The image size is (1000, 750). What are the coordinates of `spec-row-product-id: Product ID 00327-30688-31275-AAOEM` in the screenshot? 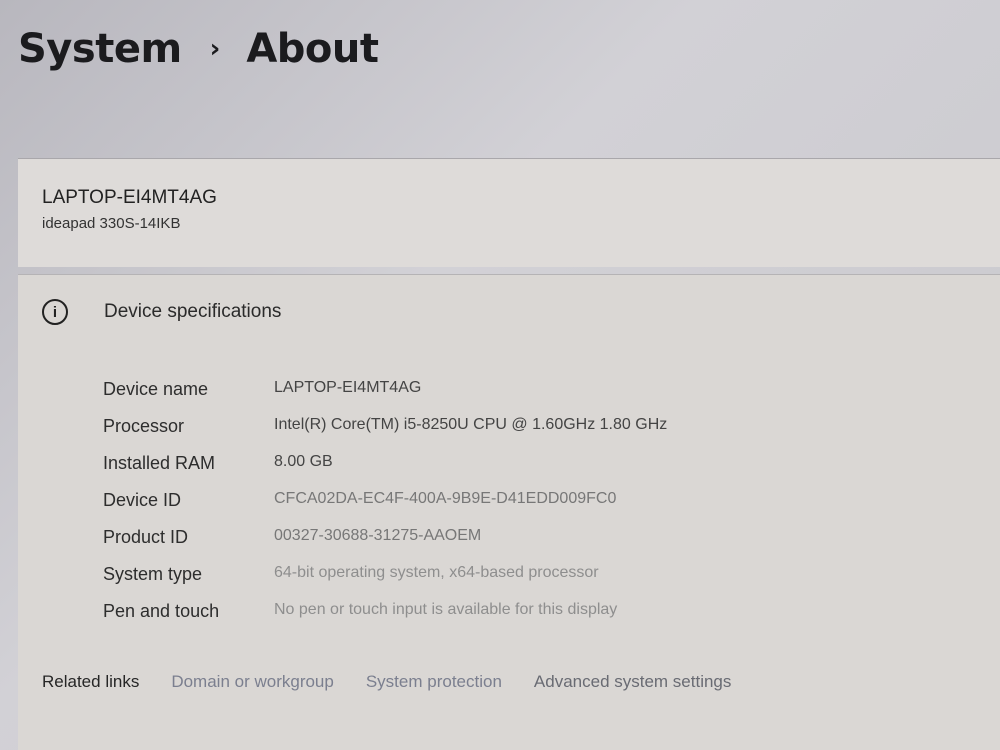 It's located at (385, 545).